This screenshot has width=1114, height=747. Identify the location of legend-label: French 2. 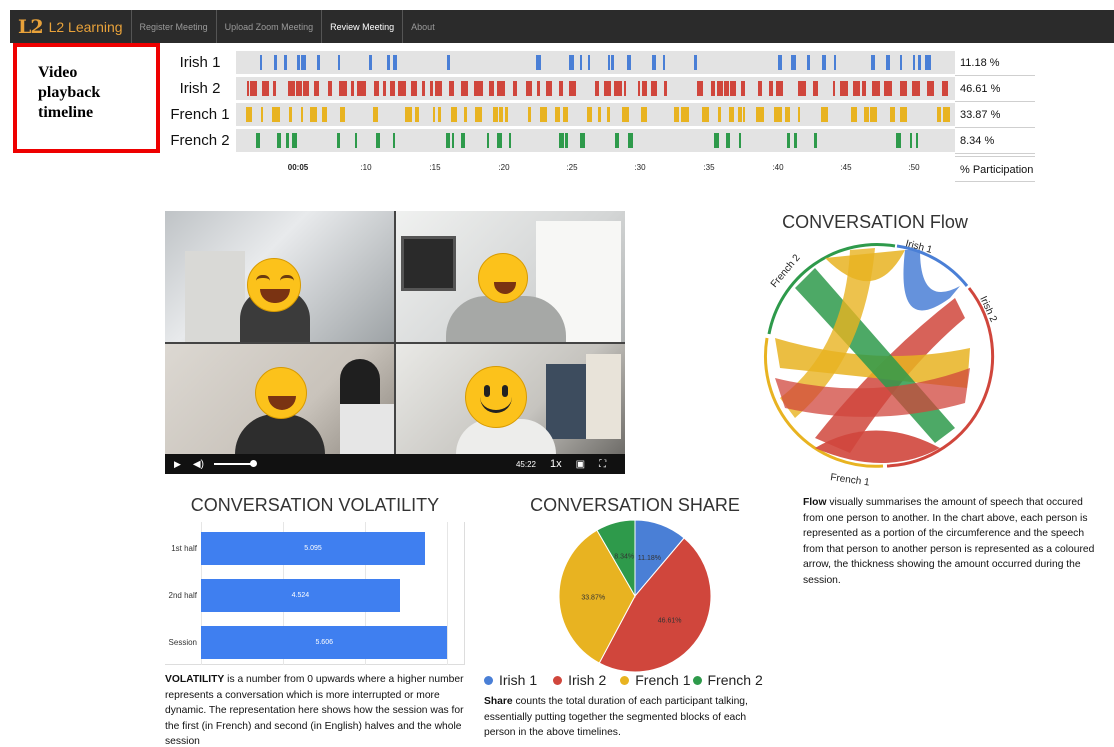
(735, 680).